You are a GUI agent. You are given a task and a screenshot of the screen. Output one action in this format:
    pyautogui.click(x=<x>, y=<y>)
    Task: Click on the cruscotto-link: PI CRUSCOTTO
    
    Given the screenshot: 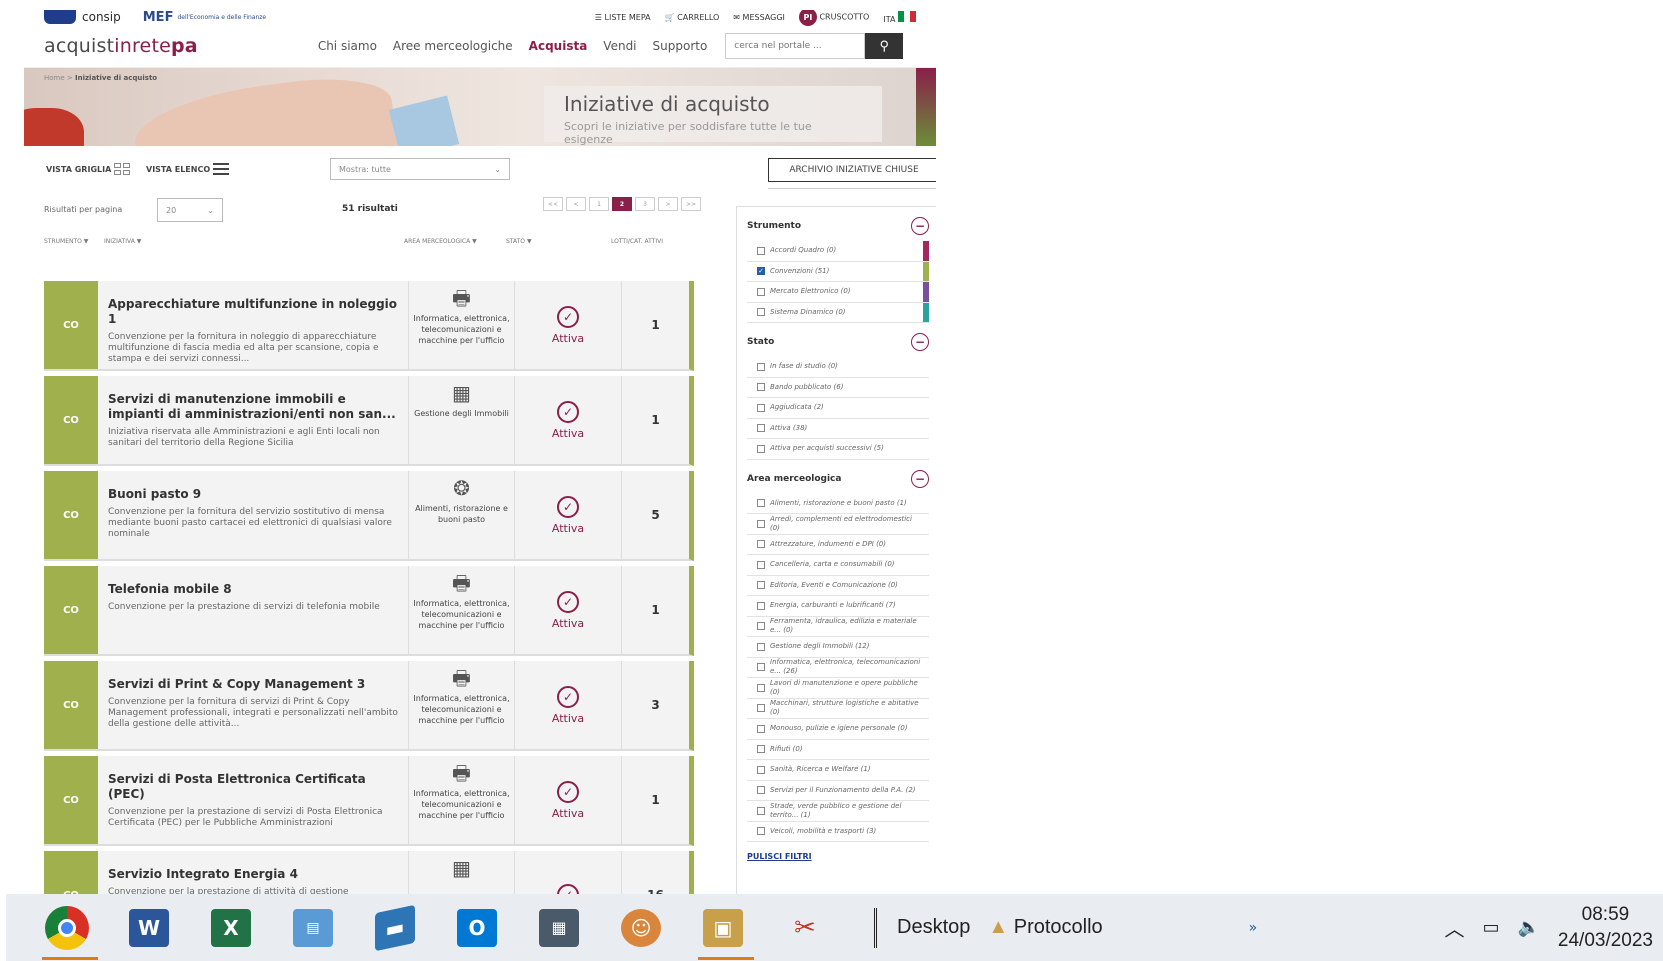 What is the action you would take?
    pyautogui.click(x=833, y=18)
    